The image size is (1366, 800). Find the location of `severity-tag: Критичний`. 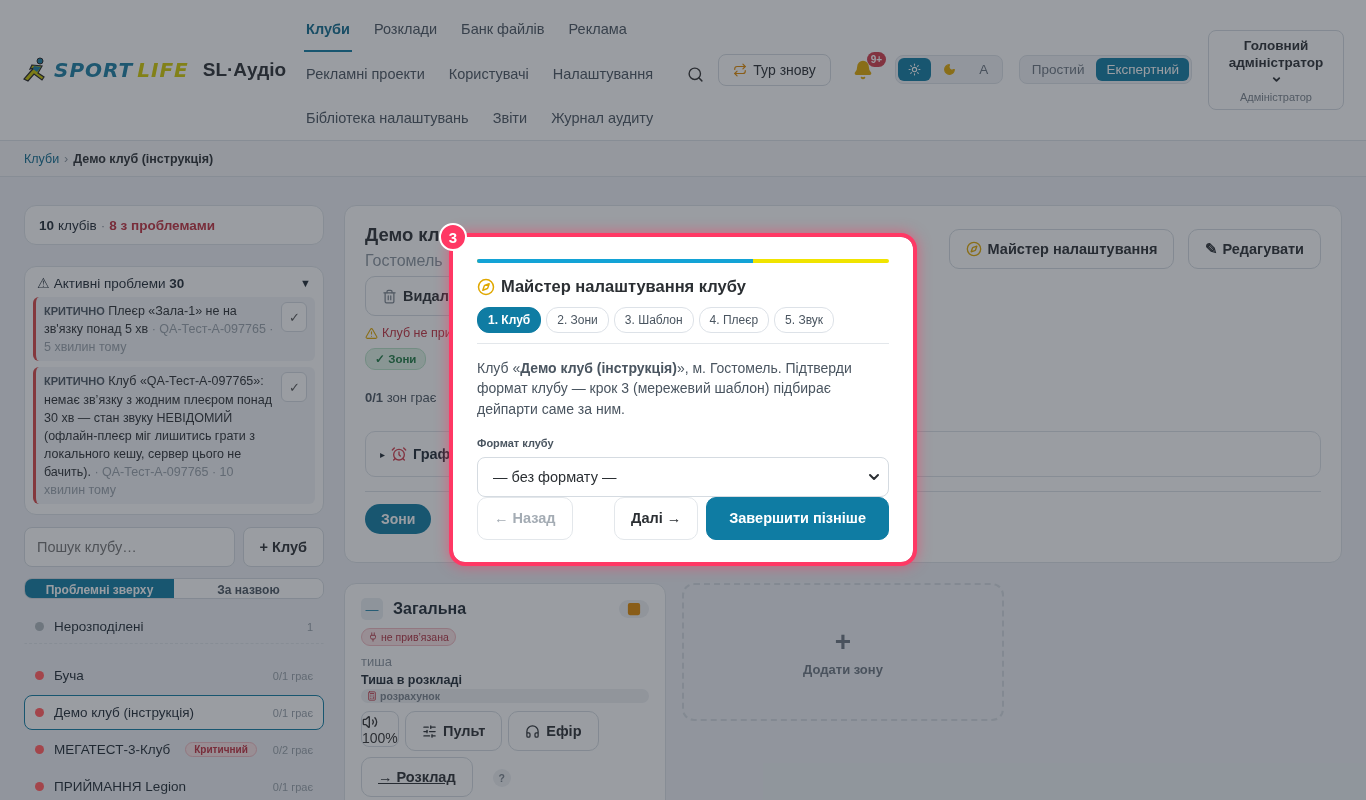

severity-tag: Критичний is located at coordinates (221, 749).